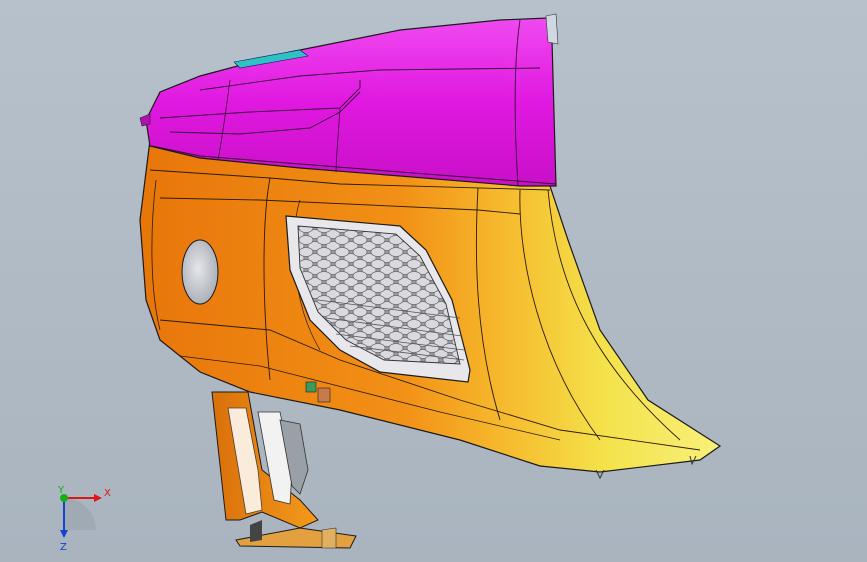  Describe the element at coordinates (63, 547) in the screenshot. I see `z-axis-label: Z` at that location.